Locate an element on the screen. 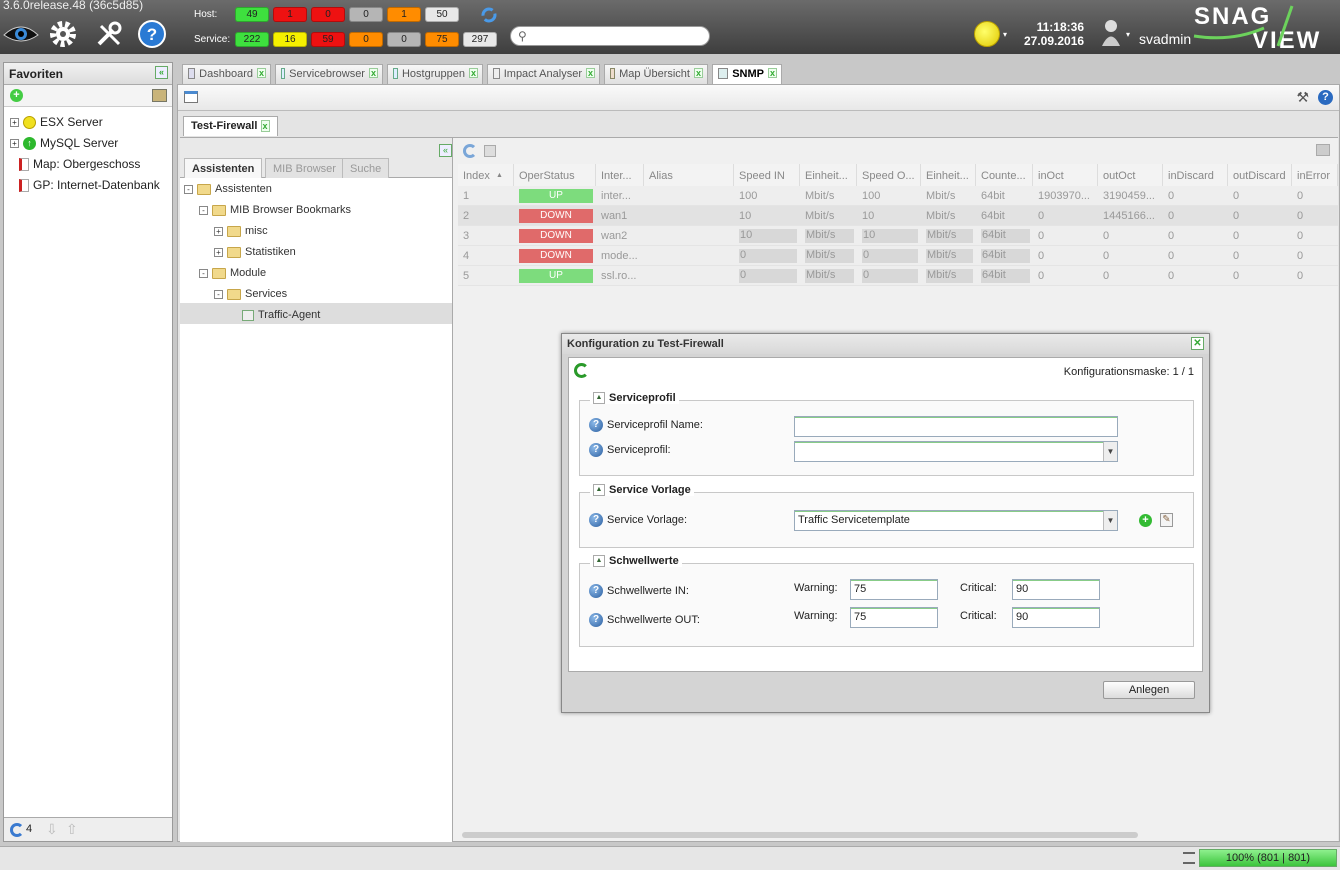 The width and height of the screenshot is (1340, 870). edit-icon: ✎ is located at coordinates (1166, 520).